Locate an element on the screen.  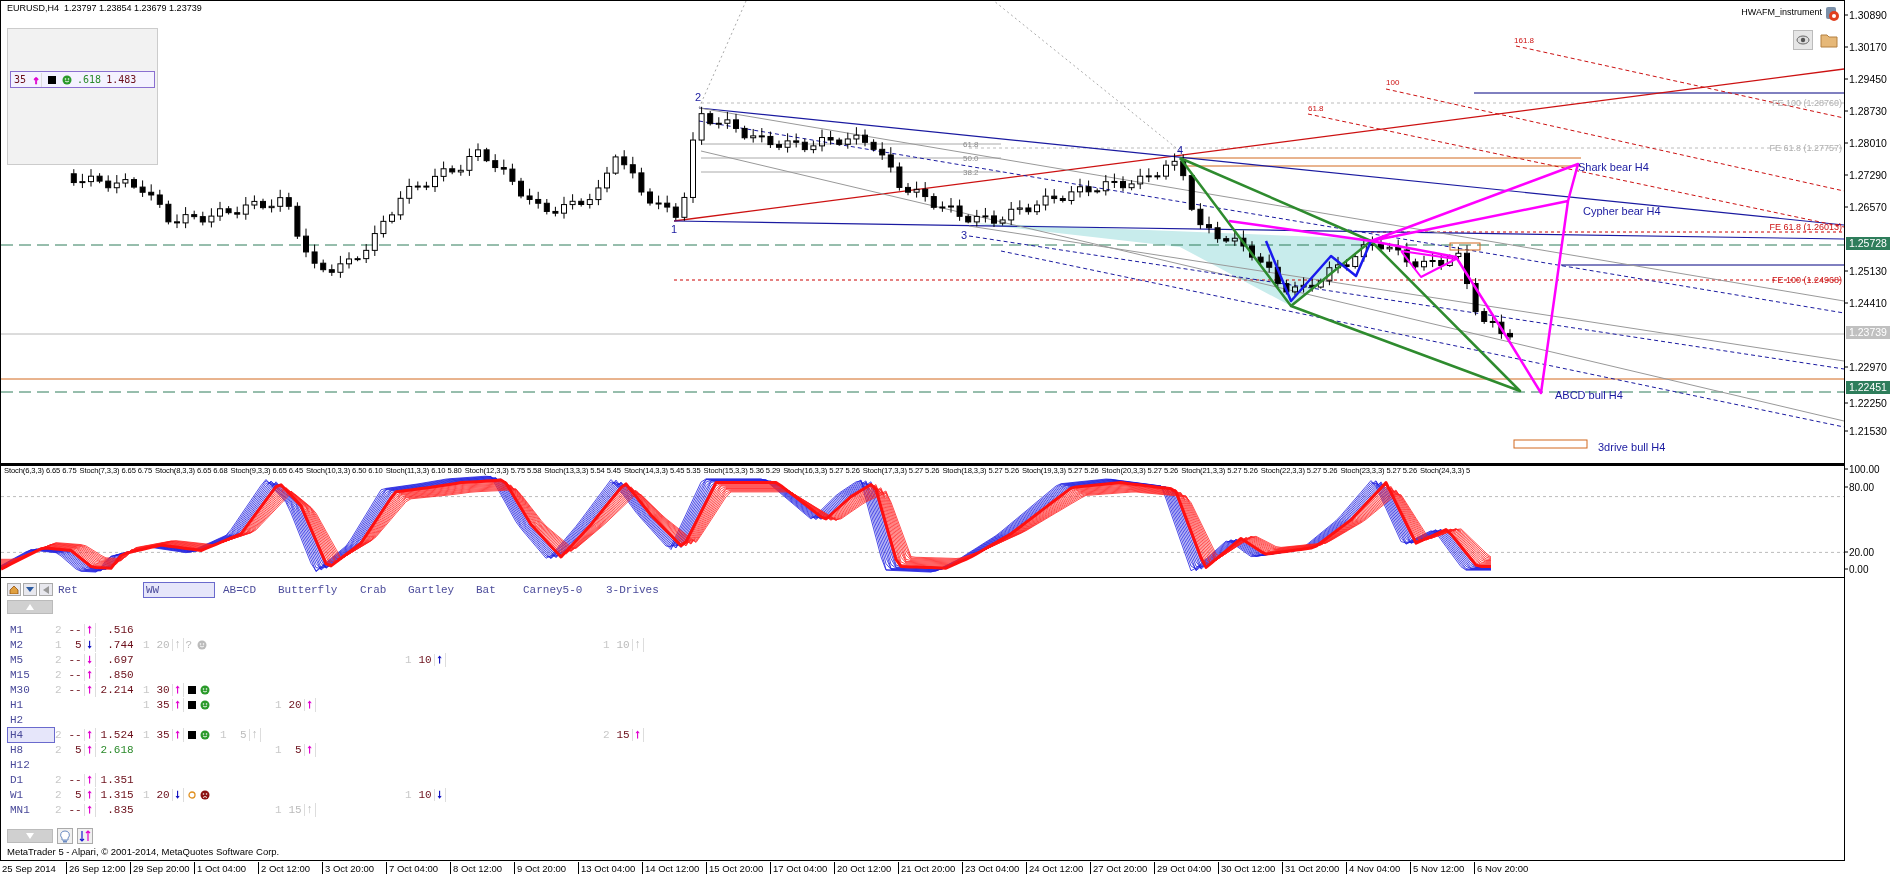
timeframe-label: M15 is located at coordinates (20, 675).